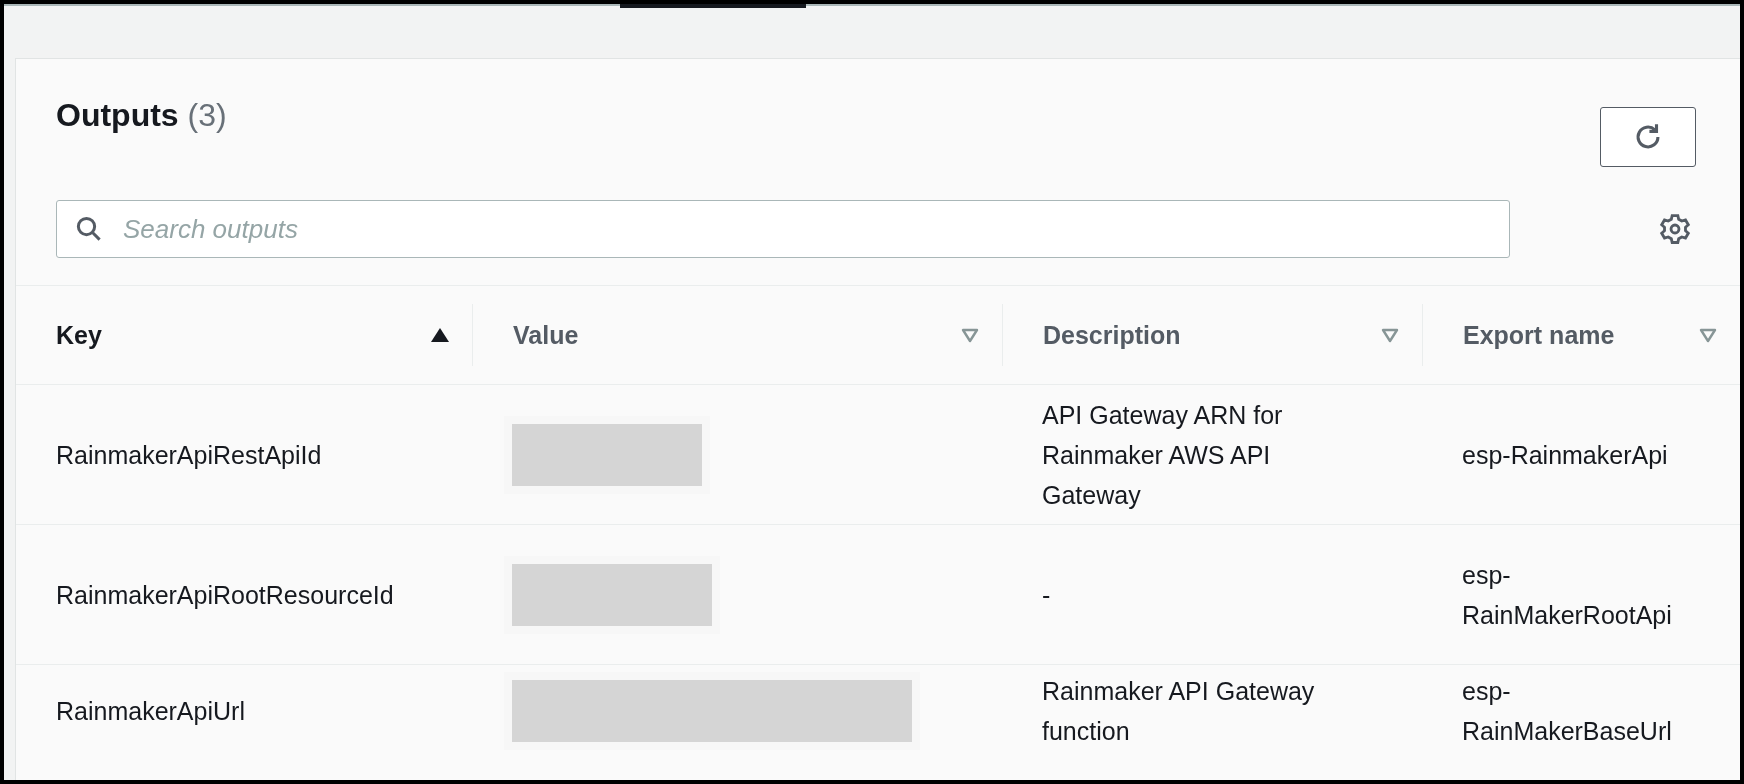 This screenshot has height=784, width=1744. Describe the element at coordinates (1581, 335) in the screenshot. I see `column-header: Export name` at that location.